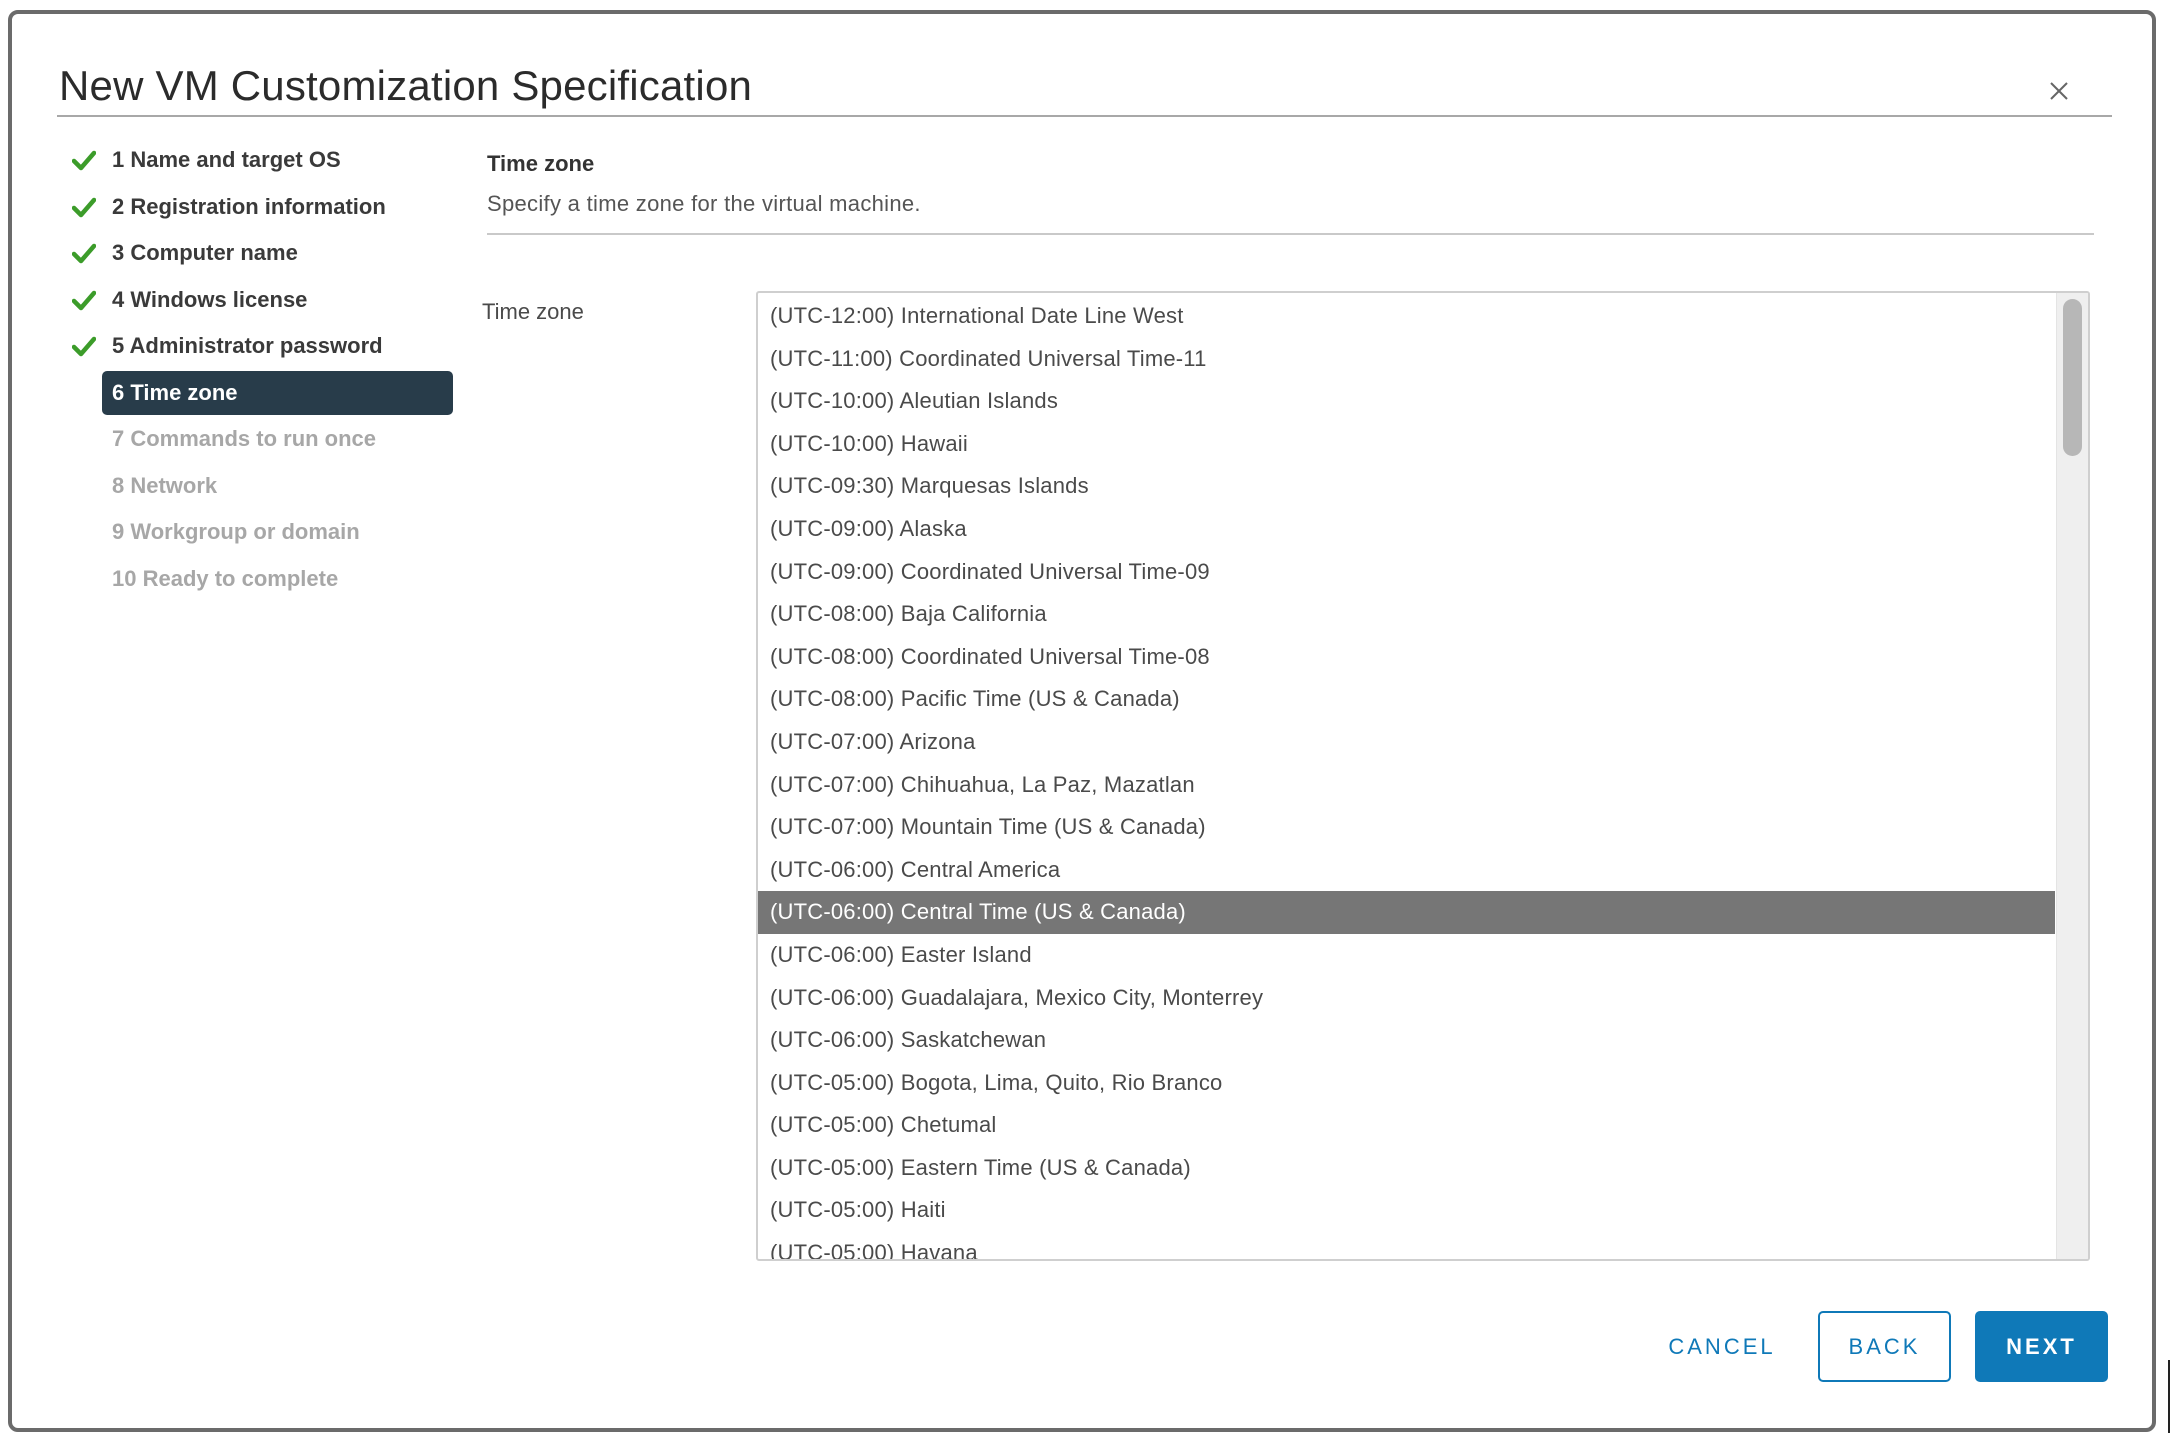  Describe the element at coordinates (244, 438) in the screenshot. I see `wizard-step-label: 7 Commands to run once` at that location.